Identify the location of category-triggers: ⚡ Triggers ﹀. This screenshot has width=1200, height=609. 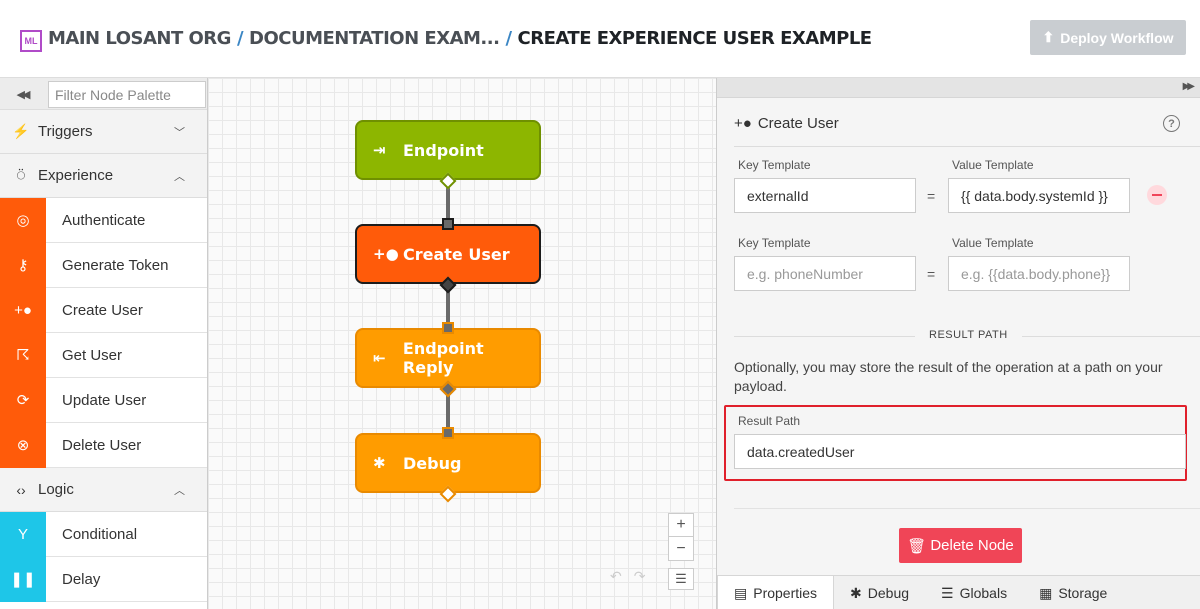
(103, 132).